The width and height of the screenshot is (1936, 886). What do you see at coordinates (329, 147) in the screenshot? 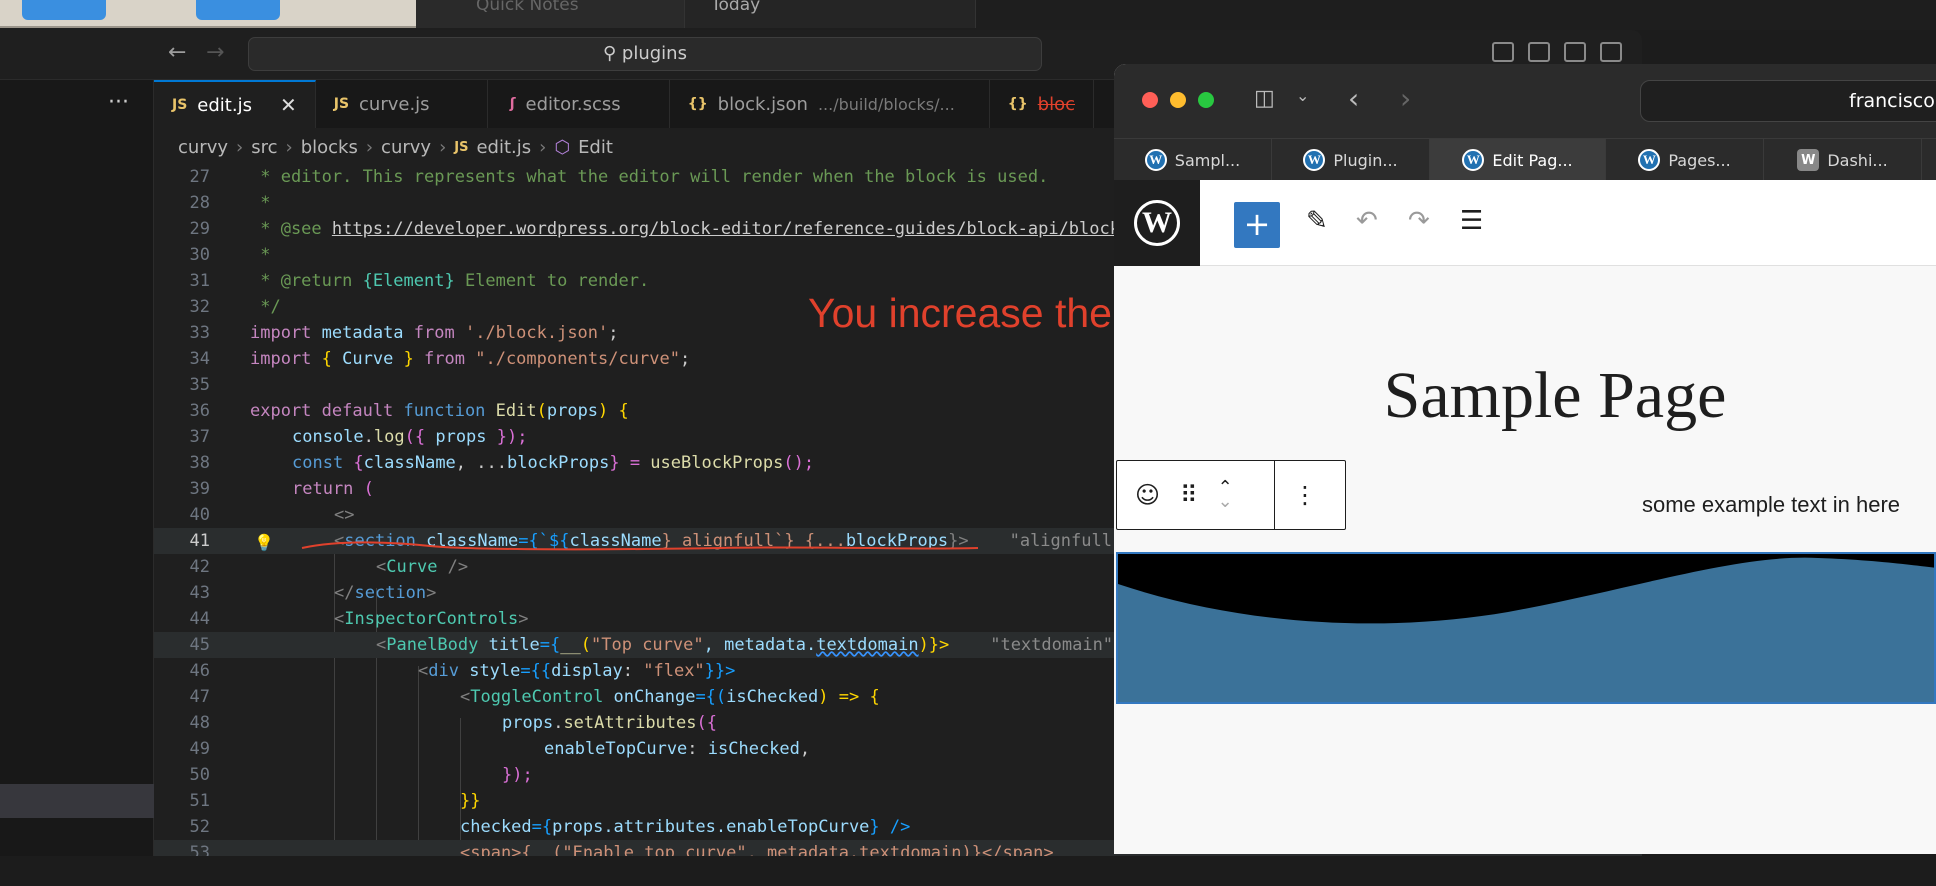
I see `breadcrumb-item: blocks` at bounding box center [329, 147].